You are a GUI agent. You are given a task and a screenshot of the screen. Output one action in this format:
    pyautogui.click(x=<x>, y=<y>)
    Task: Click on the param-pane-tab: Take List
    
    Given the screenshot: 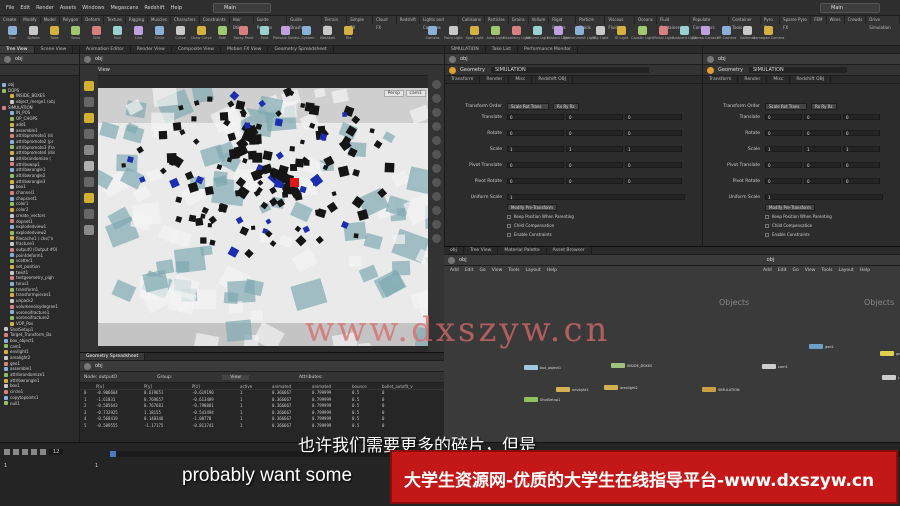 What is the action you would take?
    pyautogui.click(x=502, y=49)
    